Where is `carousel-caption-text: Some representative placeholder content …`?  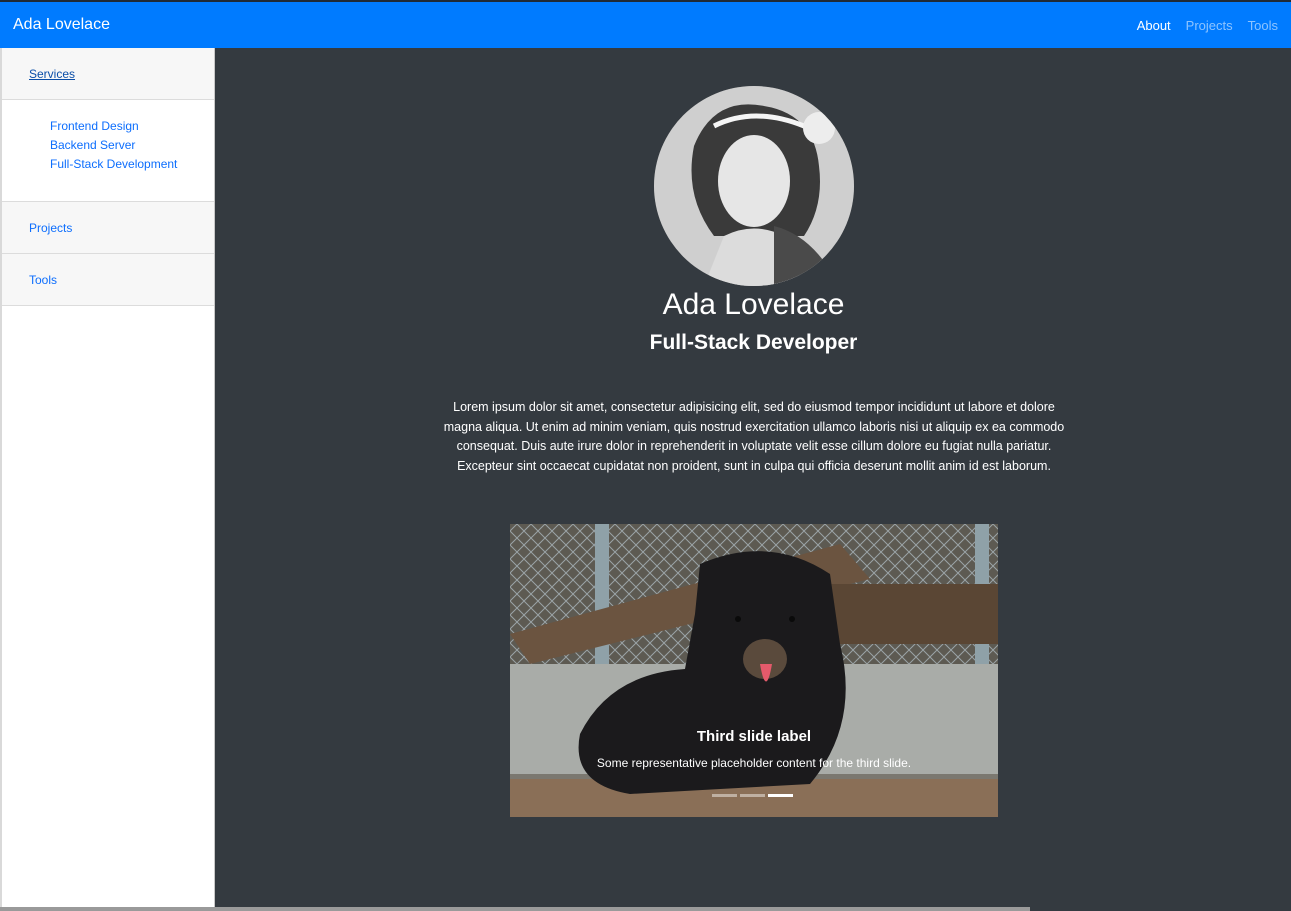
carousel-caption-text: Some representative placeholder content … is located at coordinates (754, 763).